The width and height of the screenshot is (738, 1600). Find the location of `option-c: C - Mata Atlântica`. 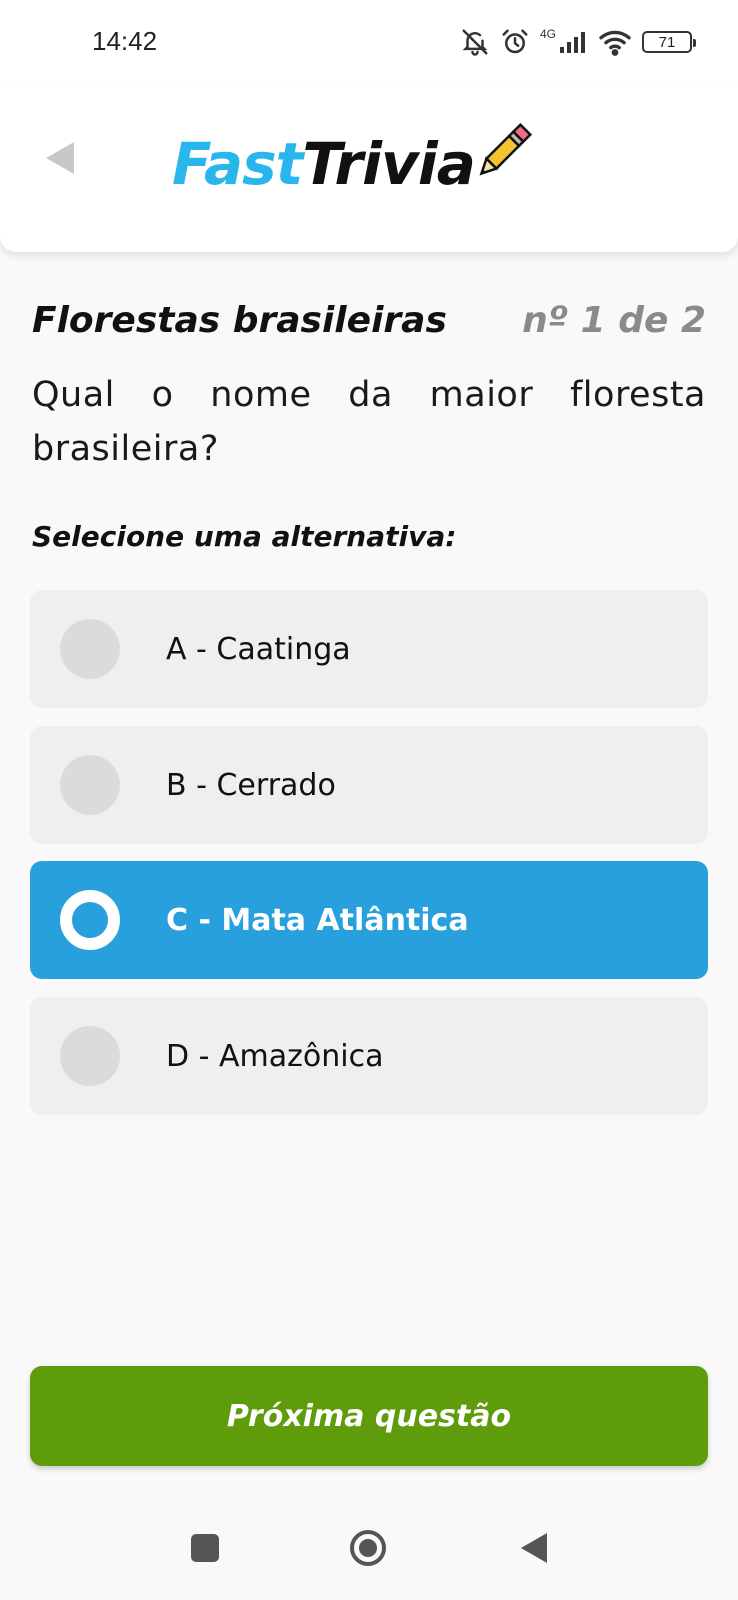

option-c: C - Mata Atlântica is located at coordinates (369, 920).